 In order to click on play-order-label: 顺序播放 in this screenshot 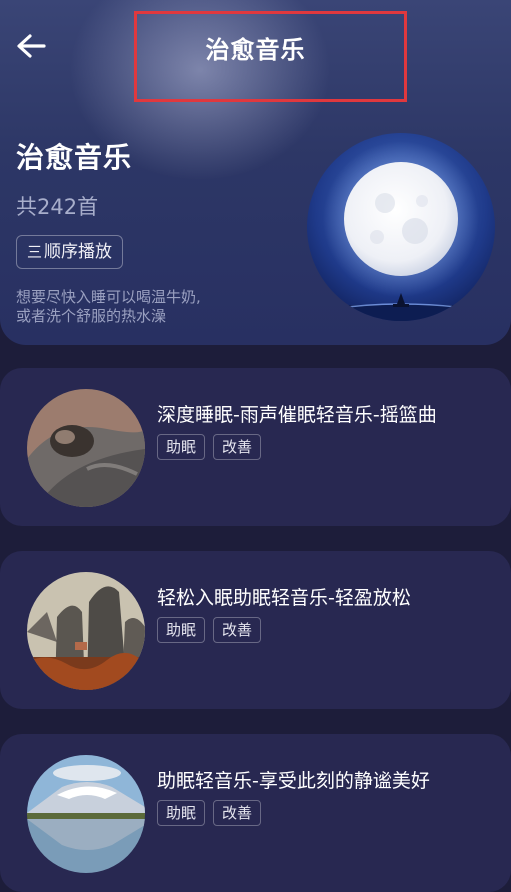, I will do `click(78, 252)`.